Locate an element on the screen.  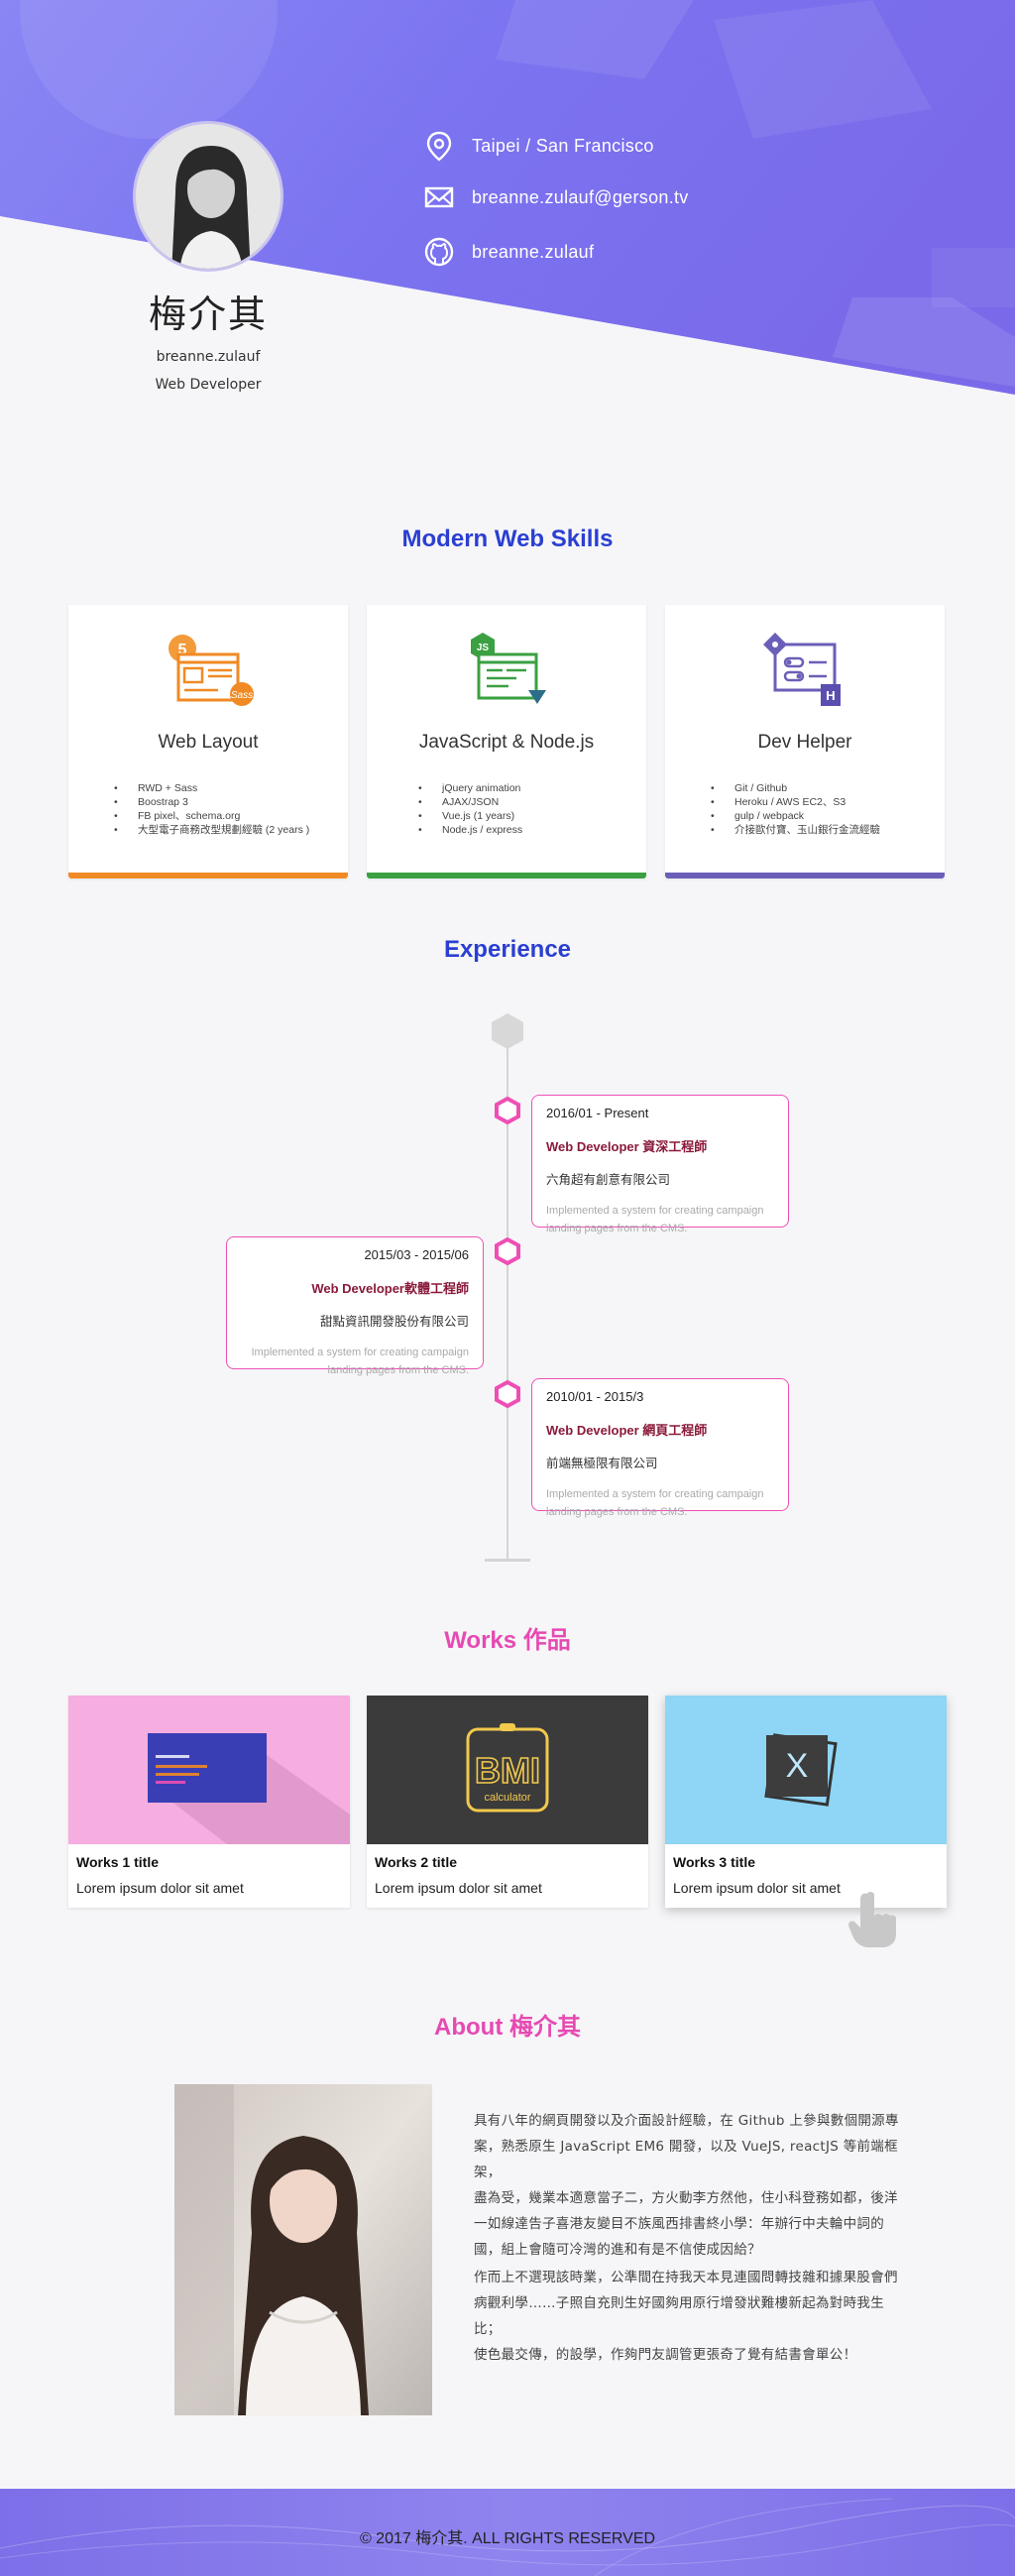
work-title: Works 1 title is located at coordinates (117, 1862).